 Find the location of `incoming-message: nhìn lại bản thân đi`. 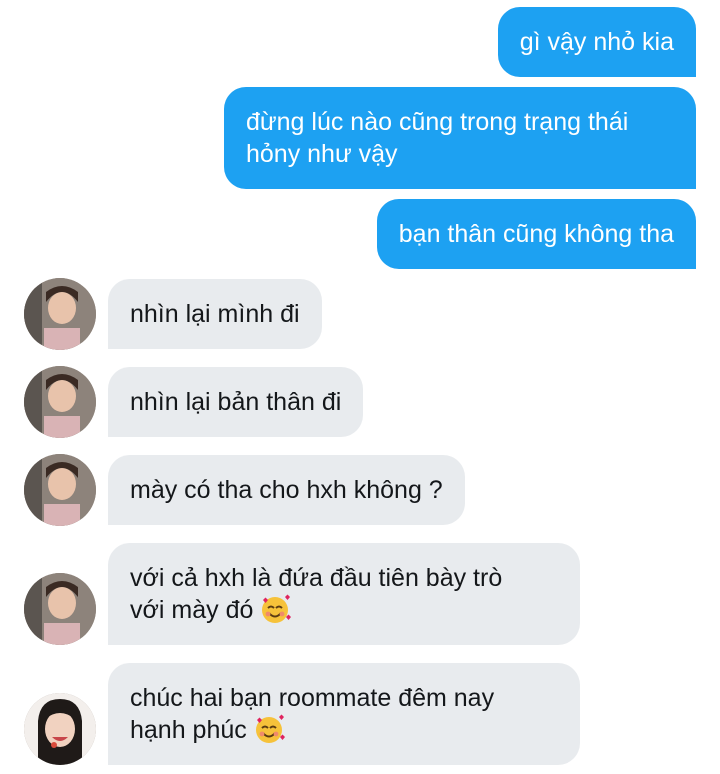

incoming-message: nhìn lại bản thân đi is located at coordinates (236, 402).